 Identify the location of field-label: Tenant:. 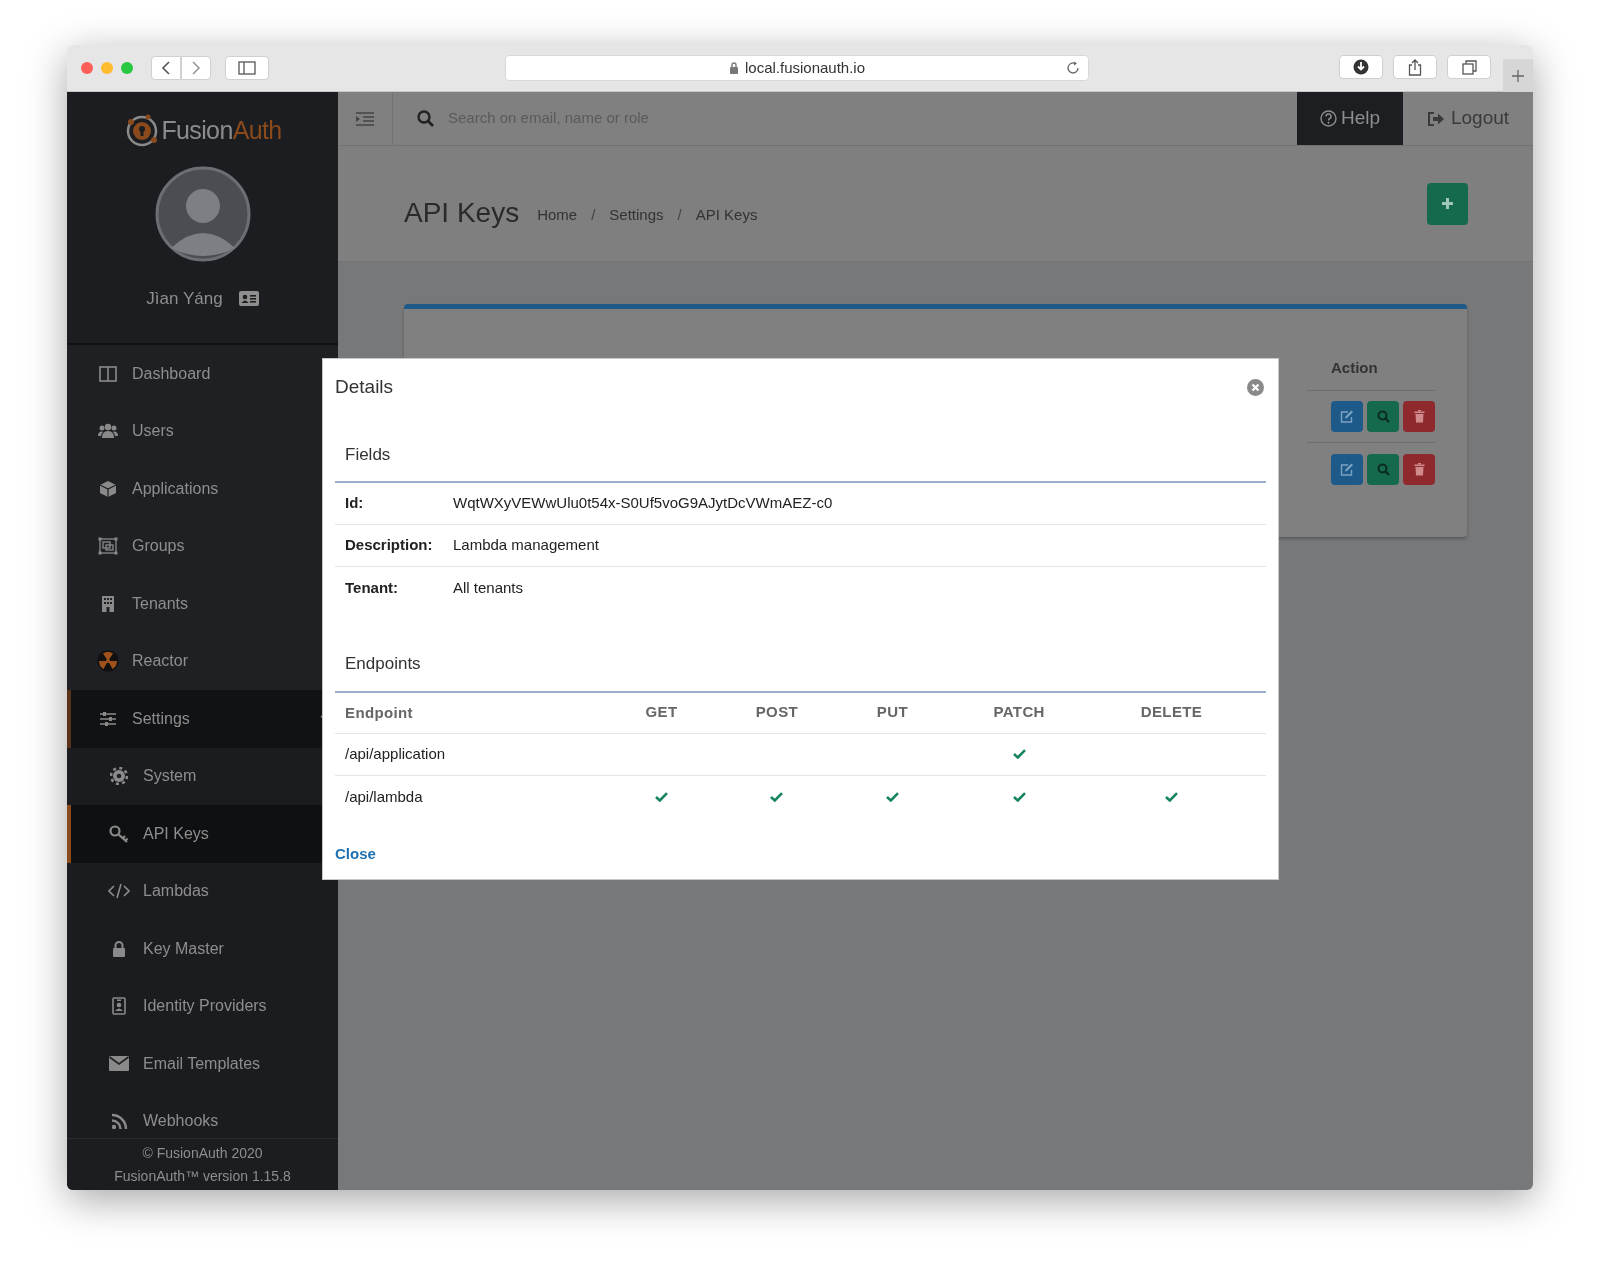
(372, 587).